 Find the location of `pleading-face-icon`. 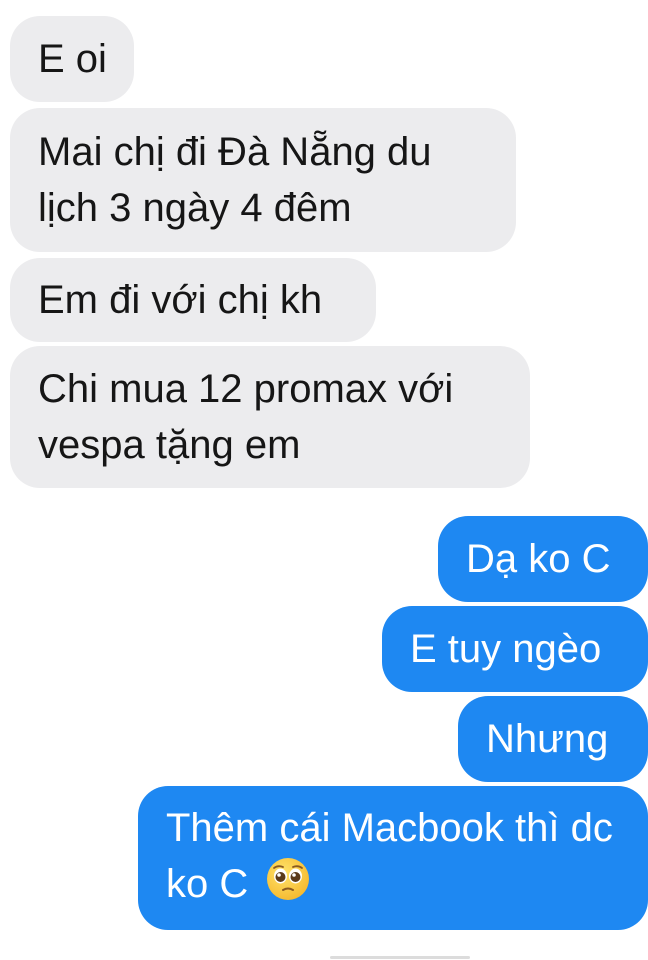

pleading-face-icon is located at coordinates (288, 886).